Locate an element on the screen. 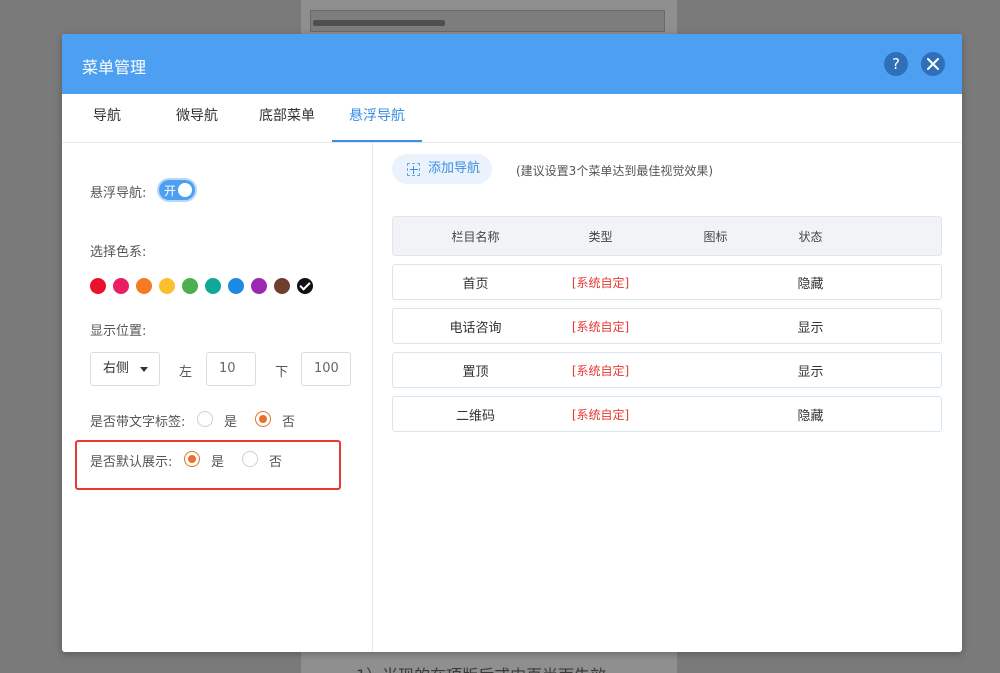 This screenshot has width=1000, height=673. color-swatch-purple is located at coordinates (259, 286).